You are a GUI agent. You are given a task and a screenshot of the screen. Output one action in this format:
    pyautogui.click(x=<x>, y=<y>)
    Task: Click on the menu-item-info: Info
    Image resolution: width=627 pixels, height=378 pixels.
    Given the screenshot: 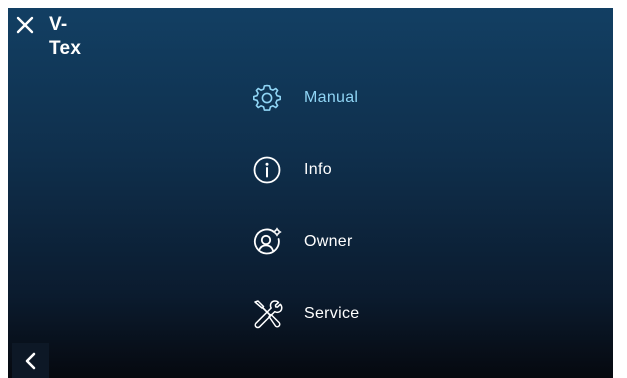 What is the action you would take?
    pyautogui.click(x=355, y=170)
    